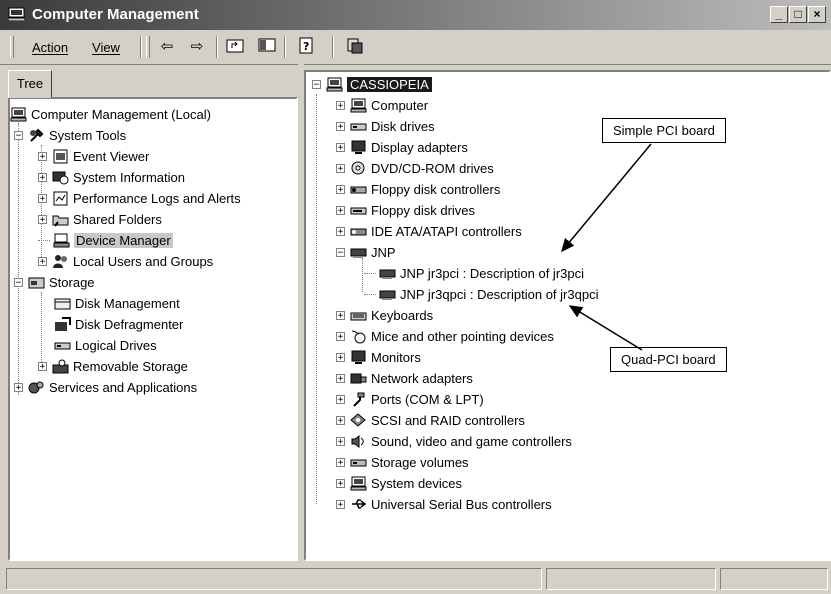 The image size is (831, 594). Describe the element at coordinates (30, 84) in the screenshot. I see `tab-tree: Tree` at that location.